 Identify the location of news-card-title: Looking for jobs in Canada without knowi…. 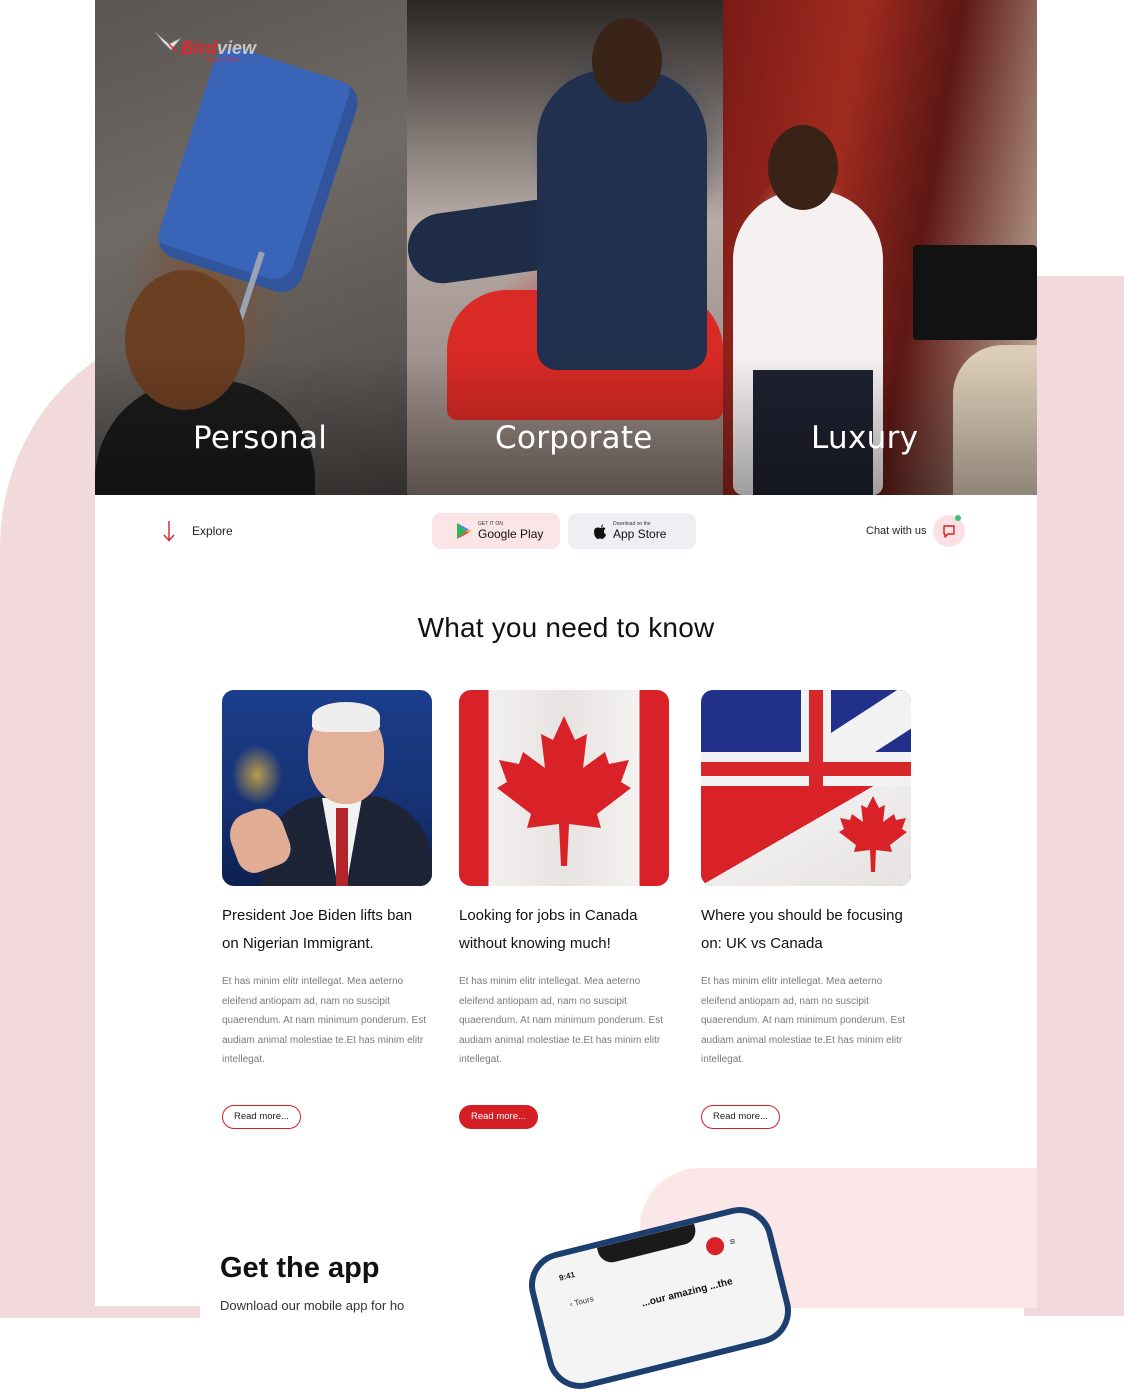
(564, 930).